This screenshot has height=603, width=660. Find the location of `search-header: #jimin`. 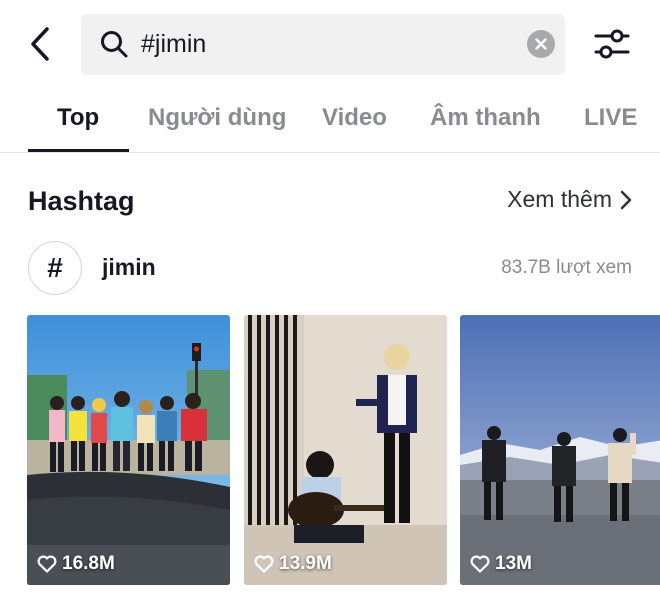

search-header: #jimin is located at coordinates (330, 45).